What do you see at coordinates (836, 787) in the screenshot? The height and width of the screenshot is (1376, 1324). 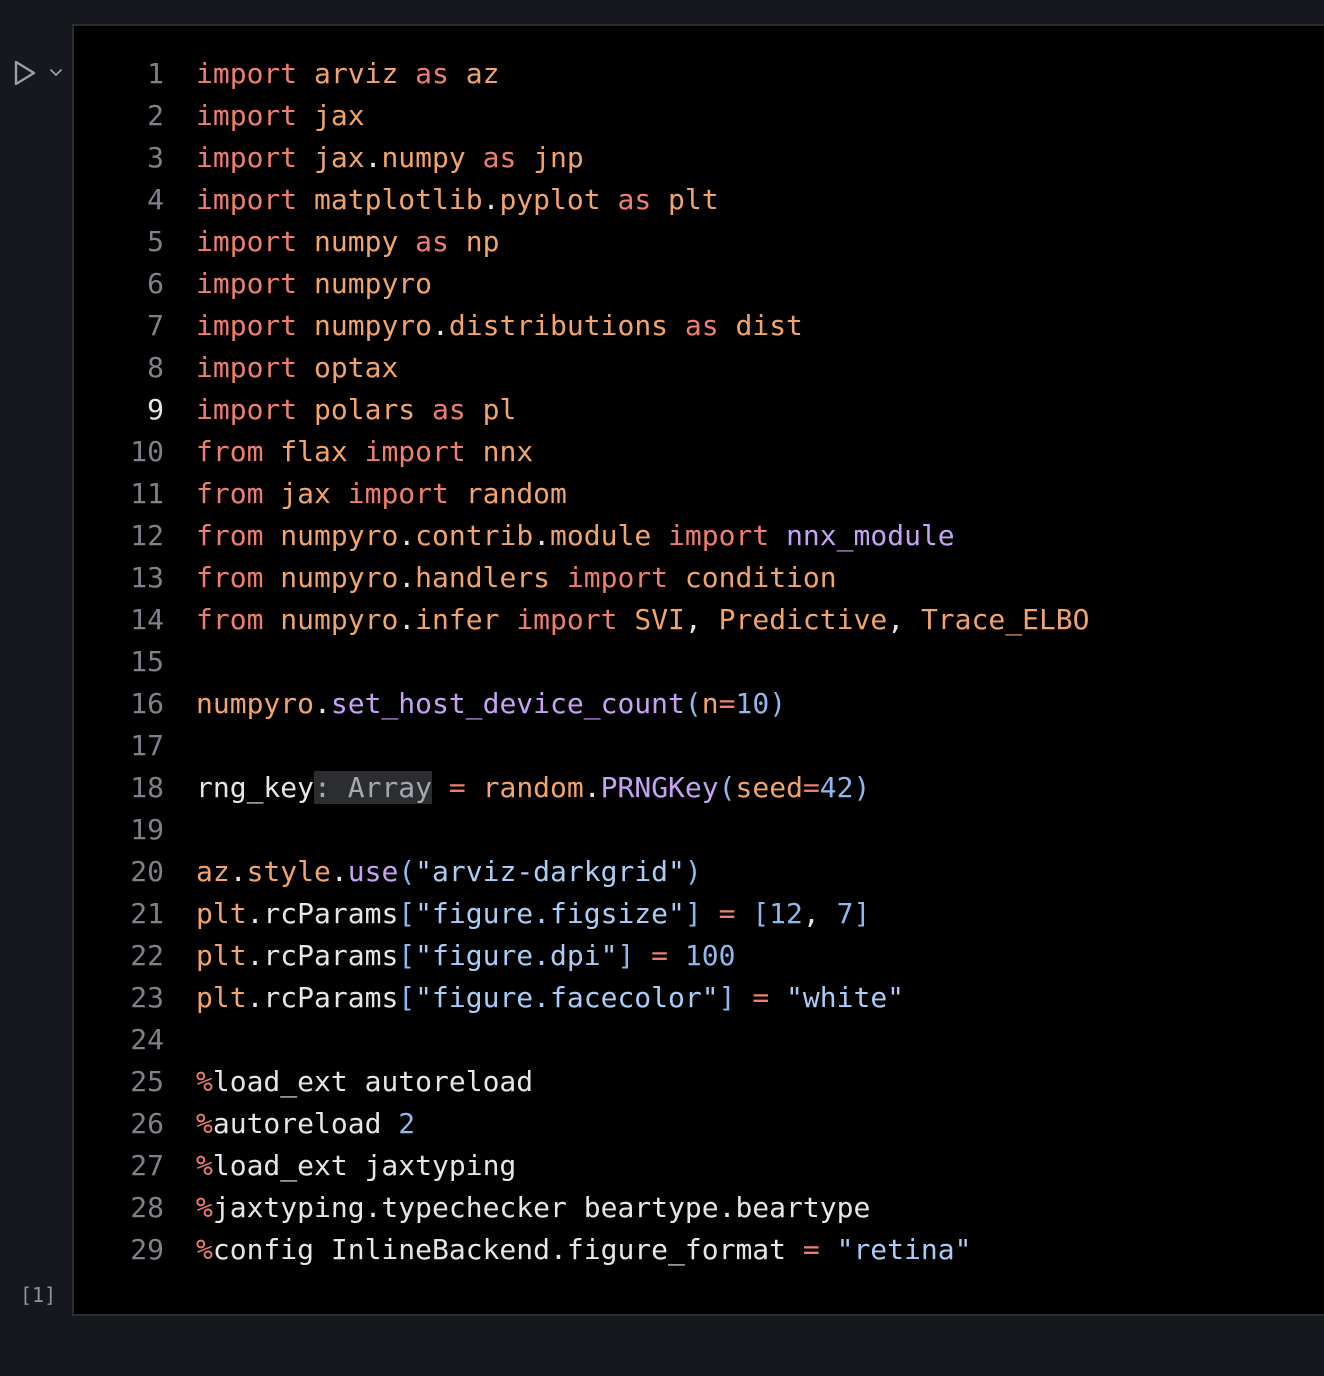 I see `code-token: 42` at bounding box center [836, 787].